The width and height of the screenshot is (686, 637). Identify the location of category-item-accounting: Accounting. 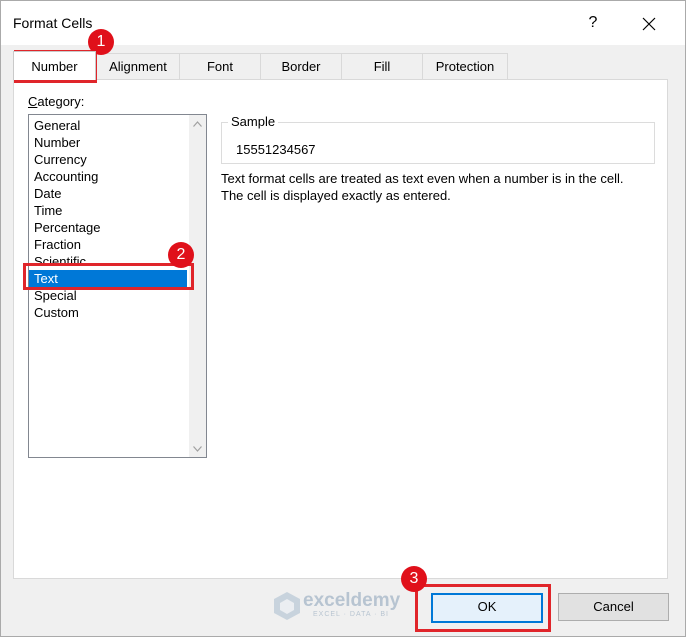
(108, 176).